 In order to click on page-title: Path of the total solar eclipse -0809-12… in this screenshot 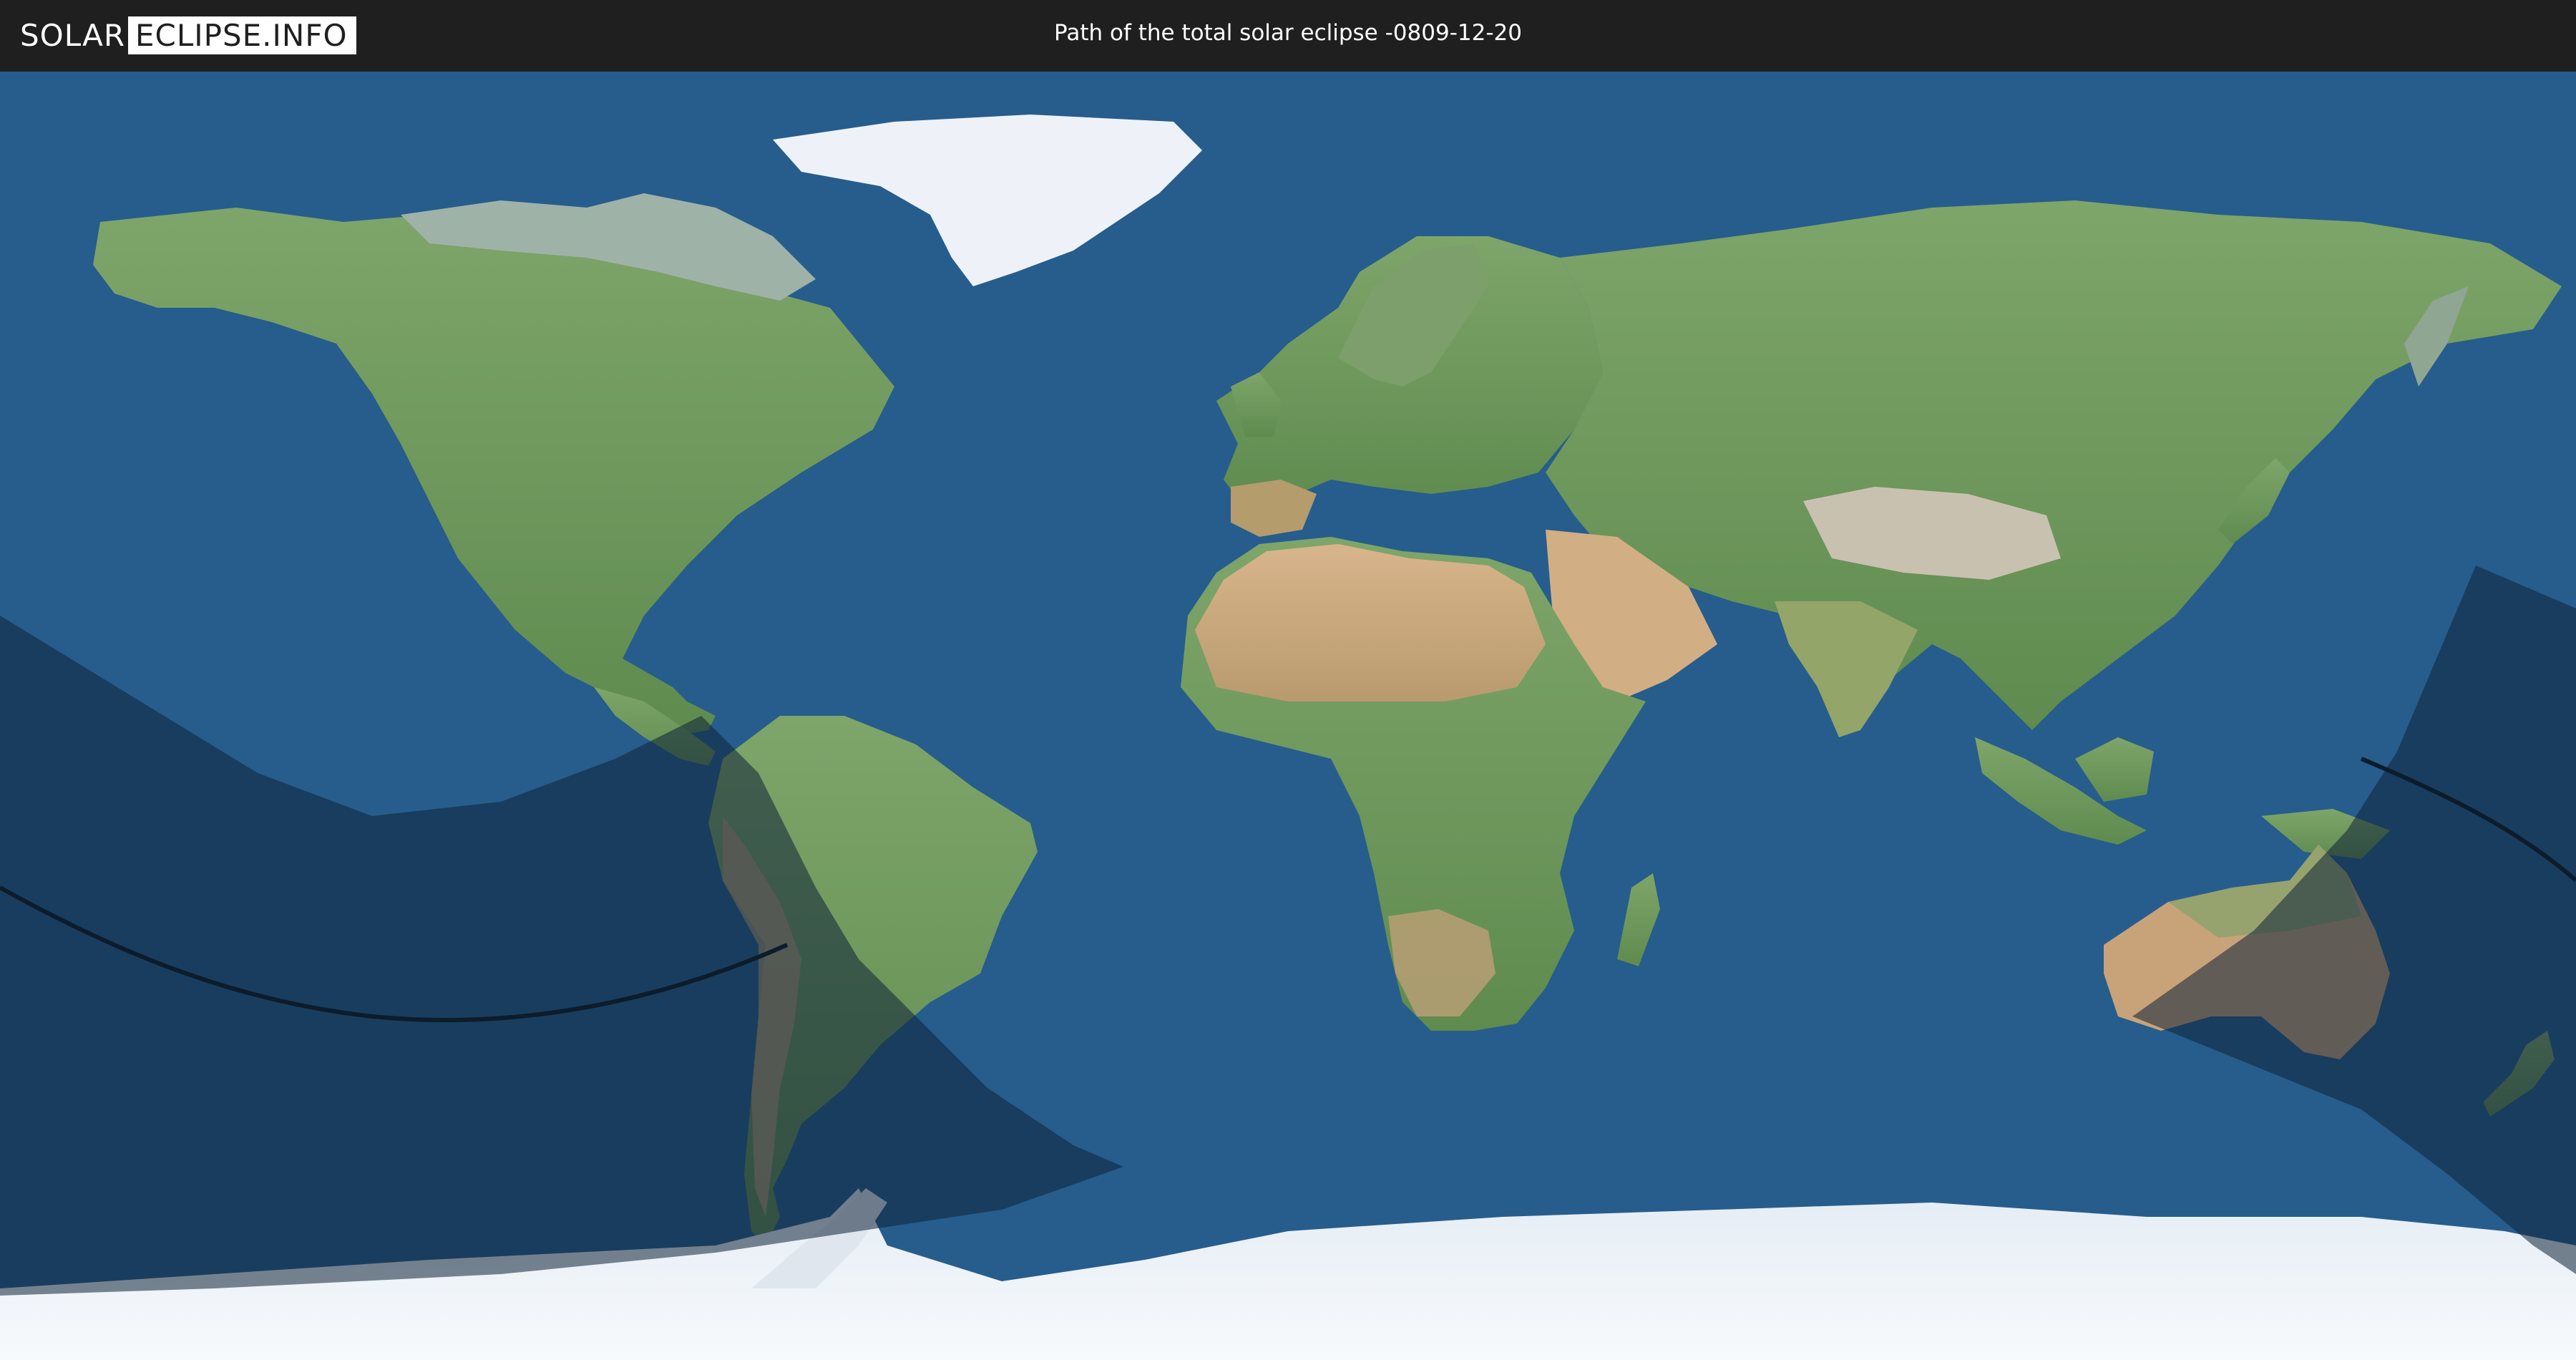, I will do `click(1288, 33)`.